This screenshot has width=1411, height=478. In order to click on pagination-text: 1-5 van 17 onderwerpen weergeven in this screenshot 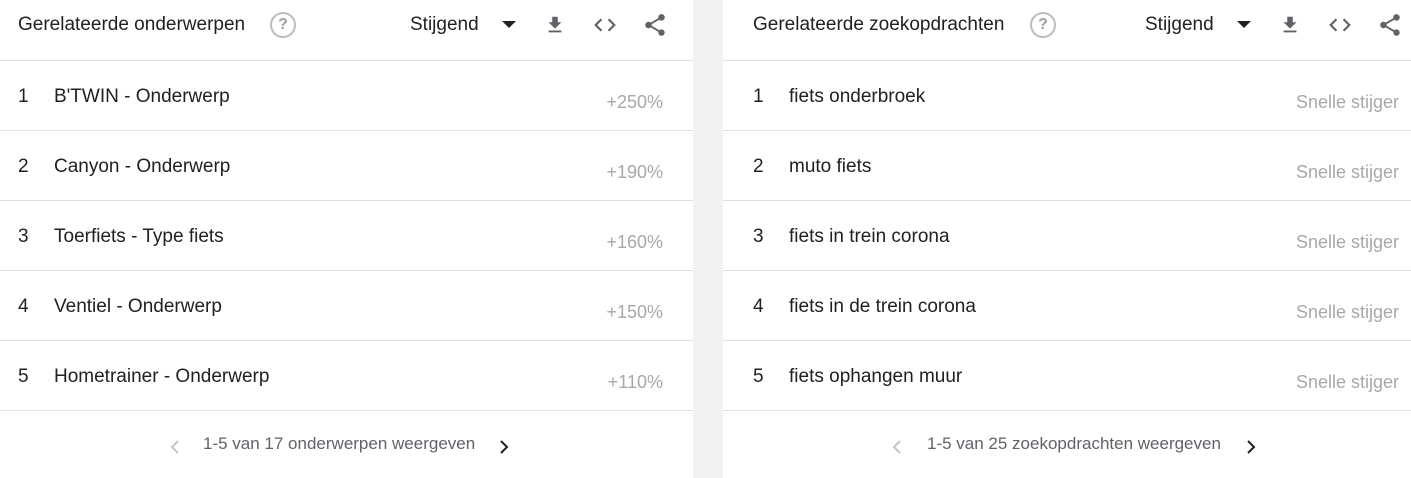, I will do `click(339, 443)`.